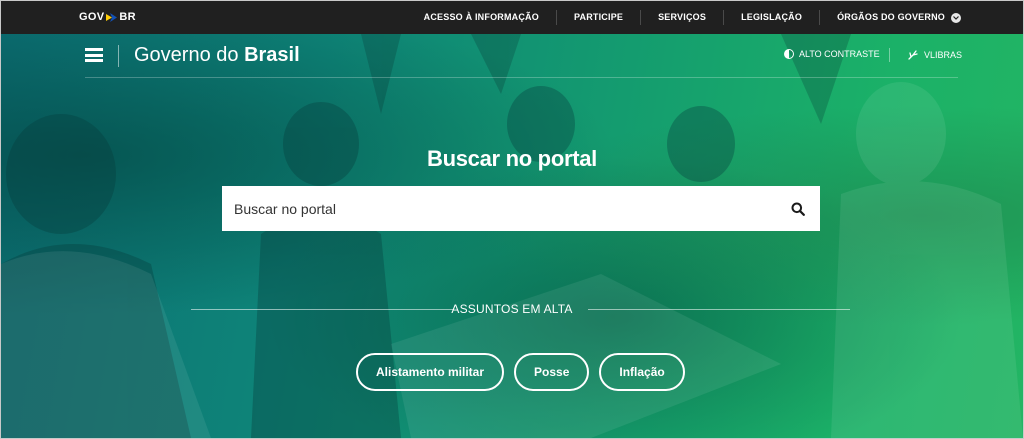 The image size is (1024, 439). I want to click on vlibras-label: VLIBRAS, so click(943, 55).